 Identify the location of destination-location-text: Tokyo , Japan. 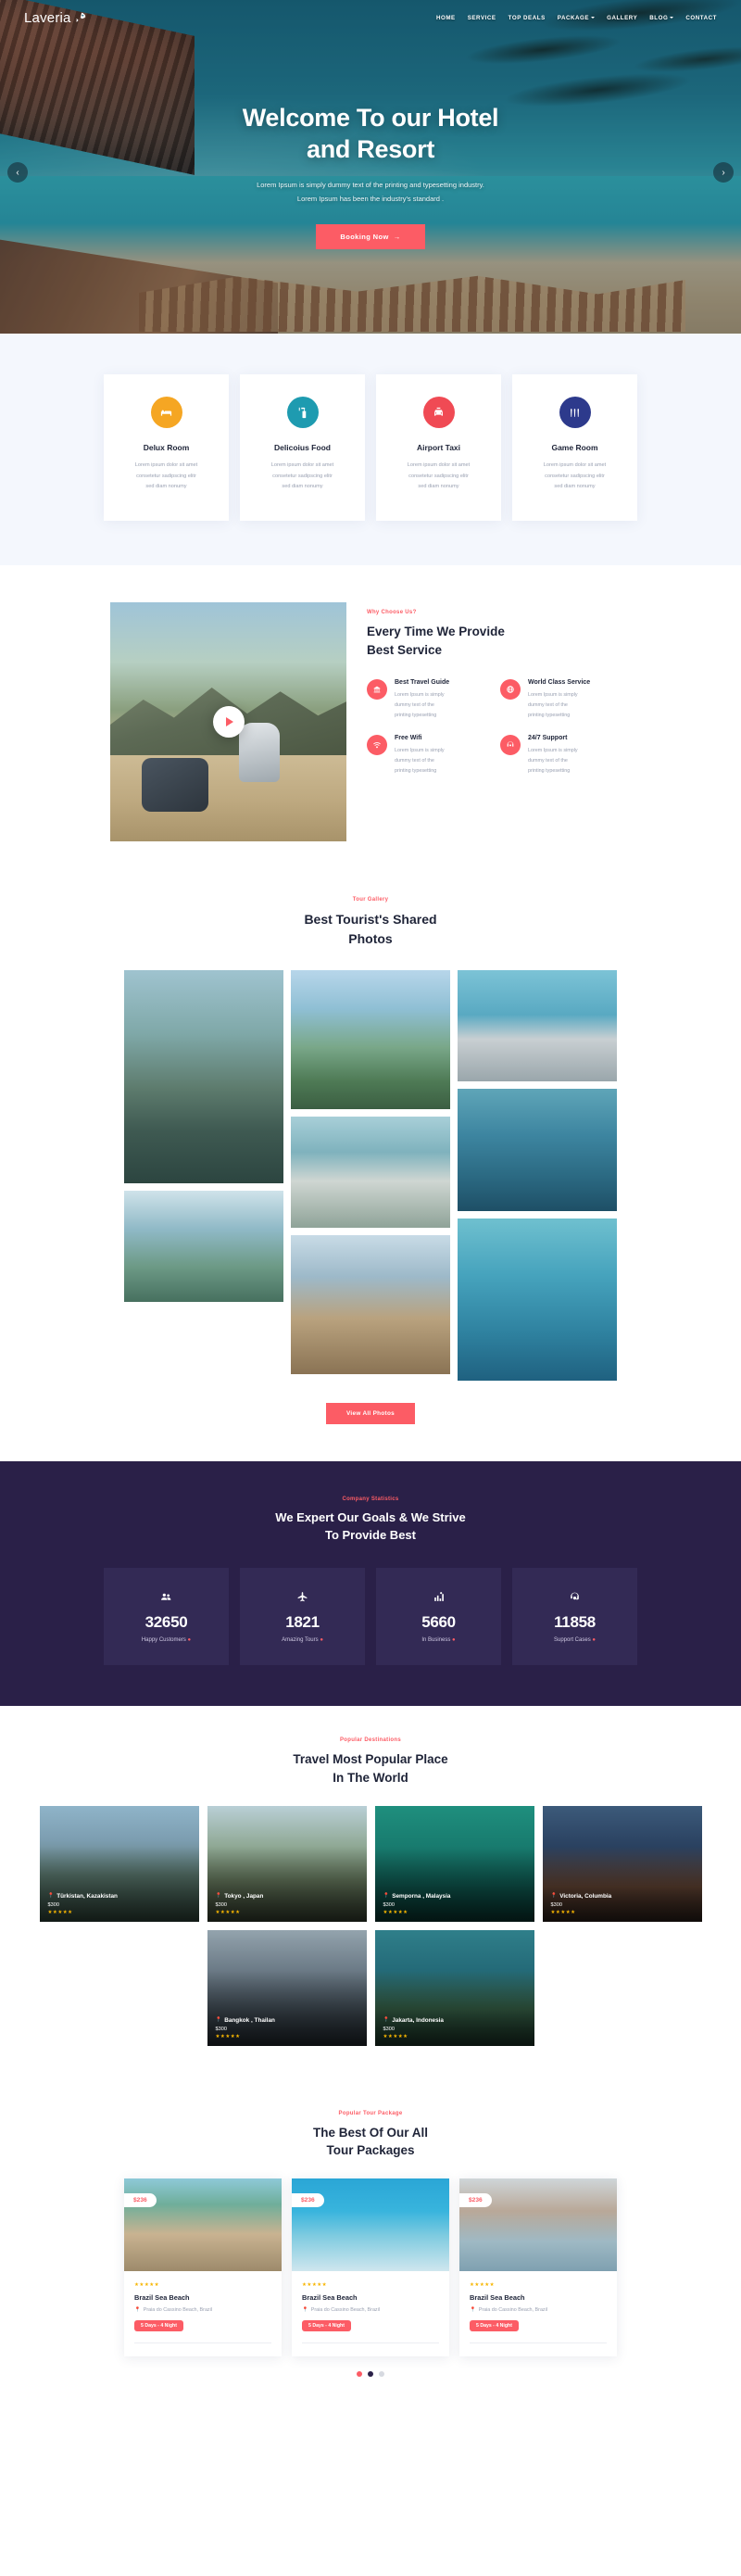
(244, 1896).